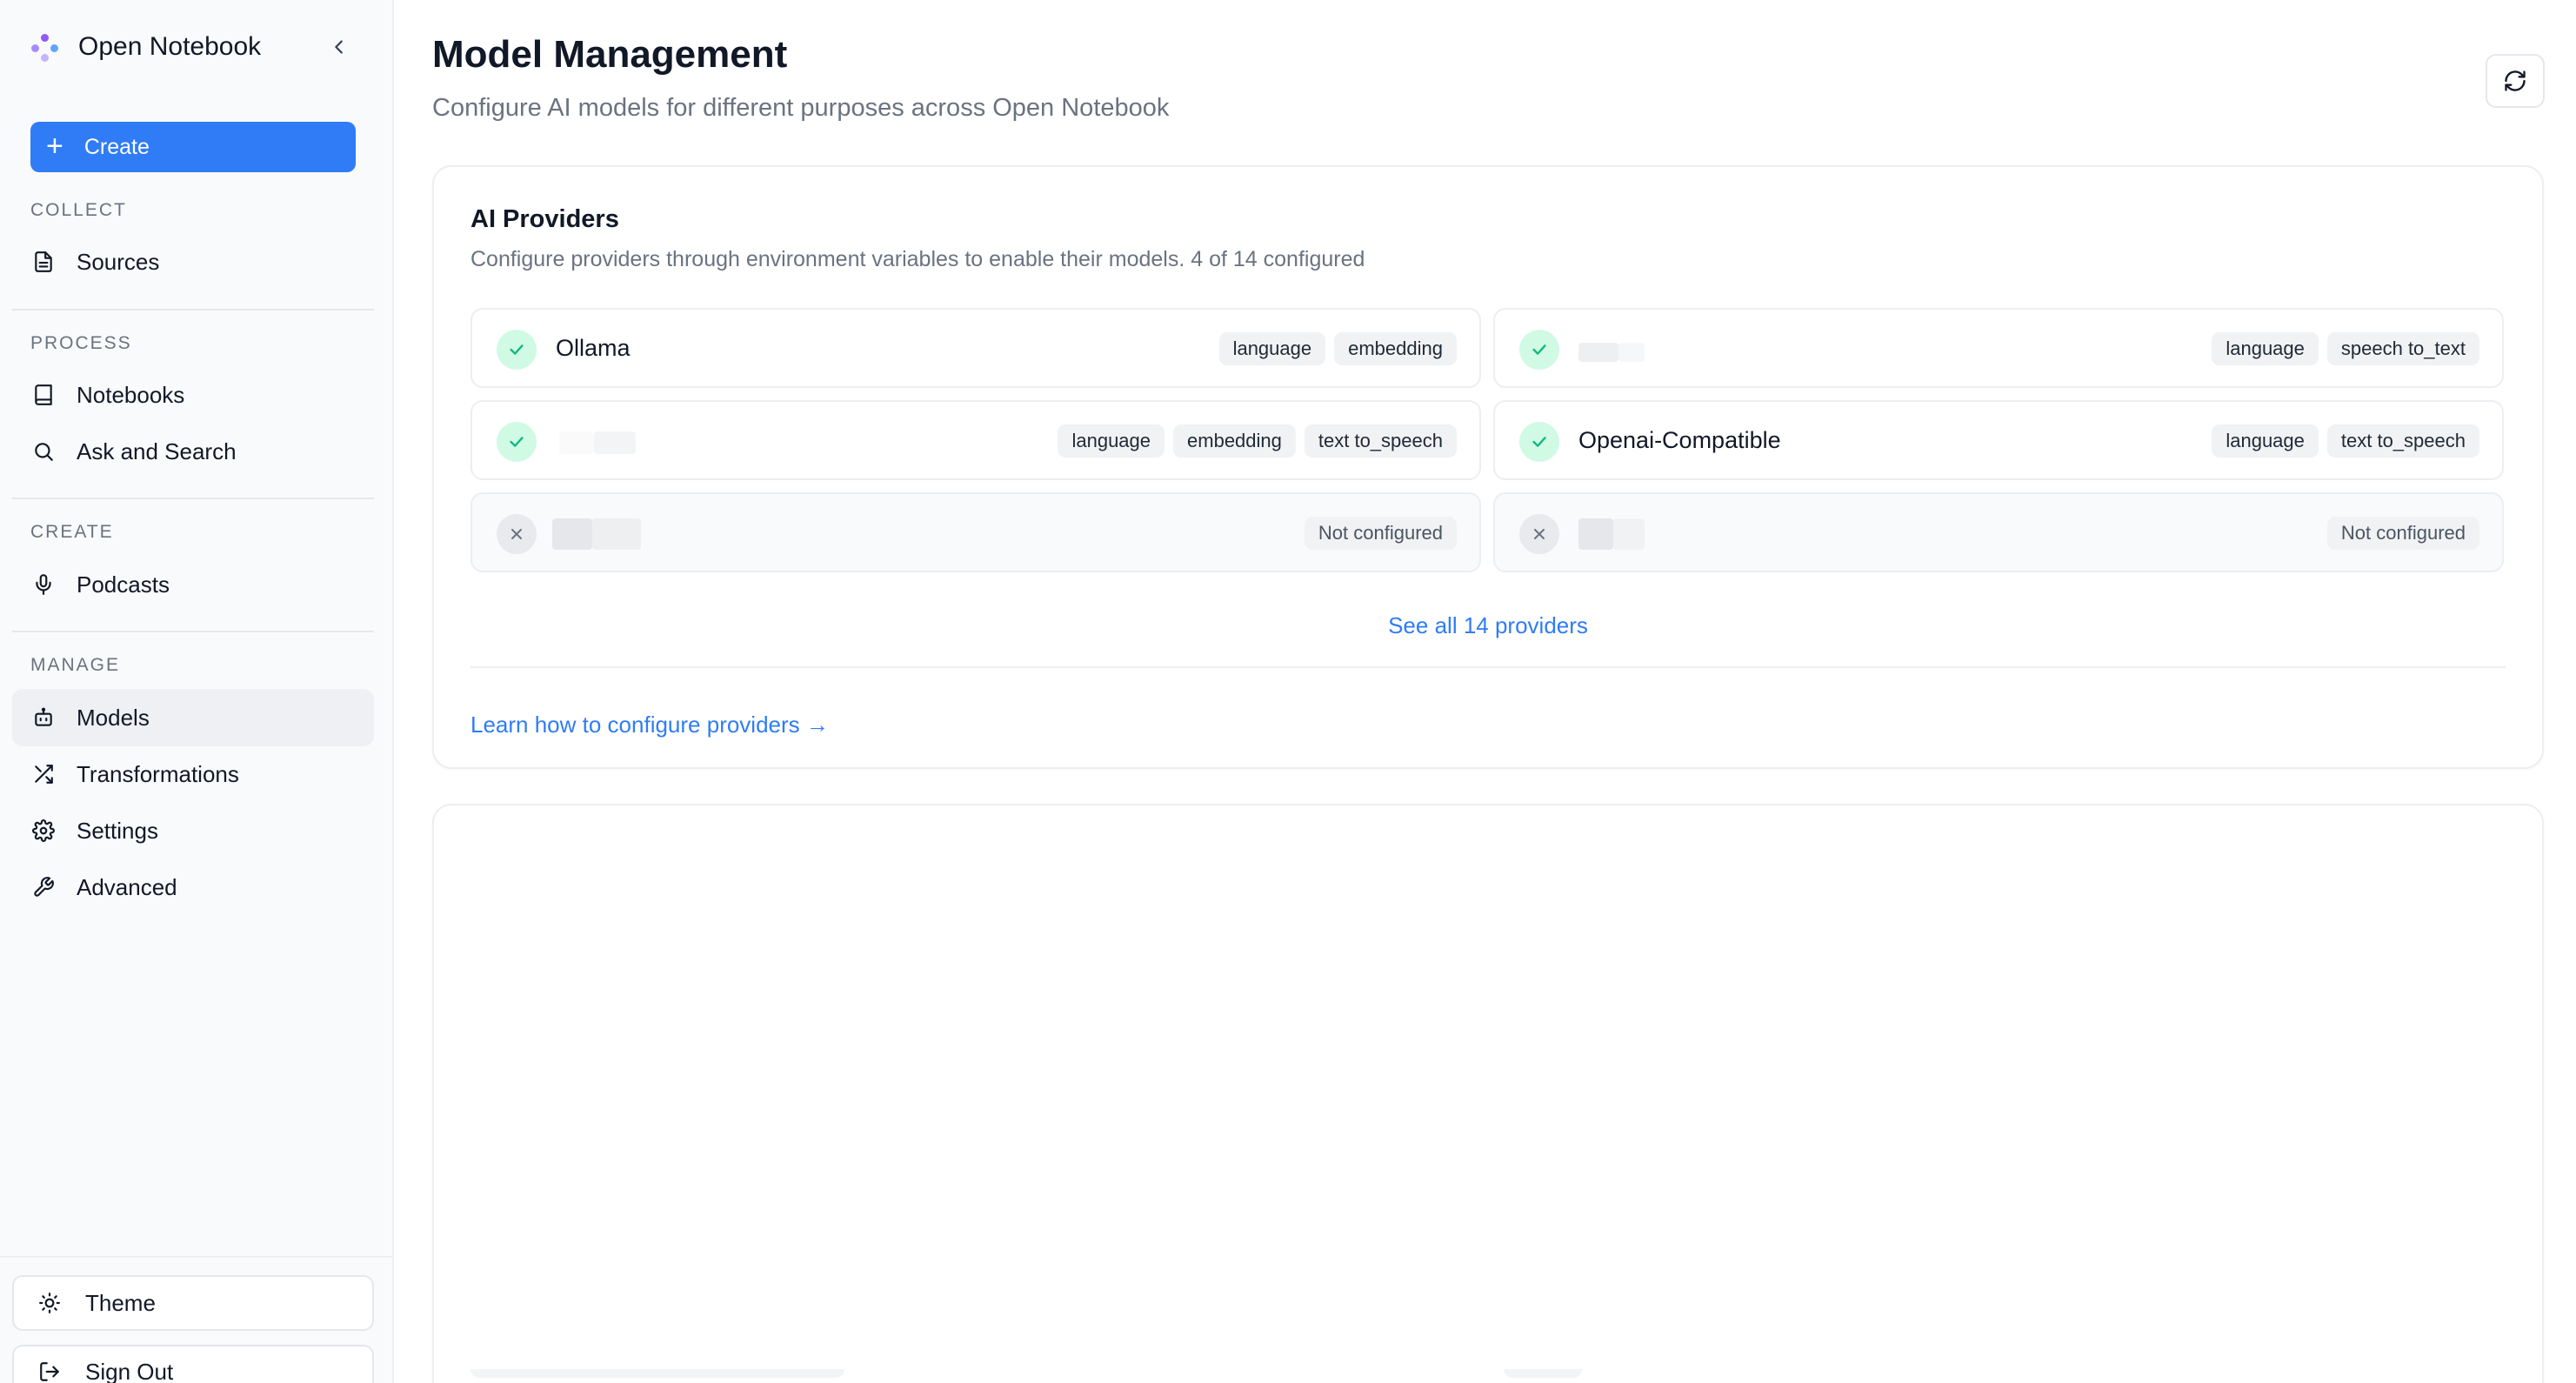 This screenshot has width=2576, height=1383. Describe the element at coordinates (193, 147) in the screenshot. I see `create-button: + Create` at that location.